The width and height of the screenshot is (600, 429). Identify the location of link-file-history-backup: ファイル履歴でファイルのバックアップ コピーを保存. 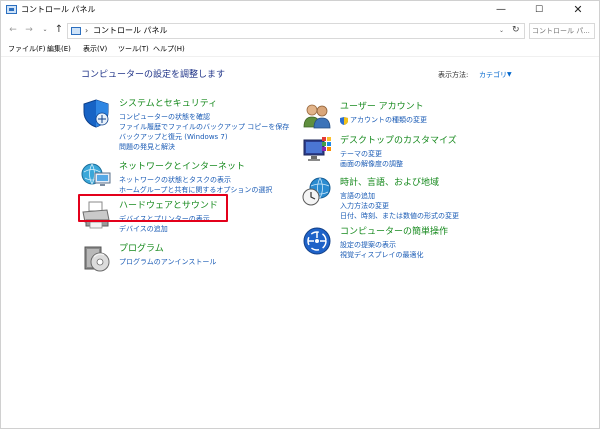
(204, 127).